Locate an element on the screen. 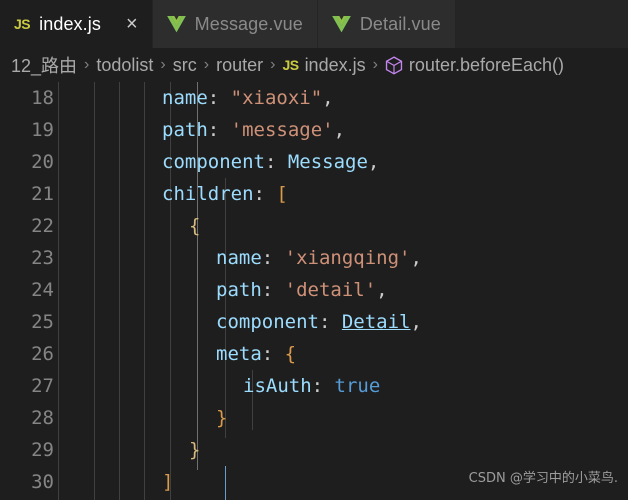 The width and height of the screenshot is (628, 500). code-token: Detail is located at coordinates (376, 322).